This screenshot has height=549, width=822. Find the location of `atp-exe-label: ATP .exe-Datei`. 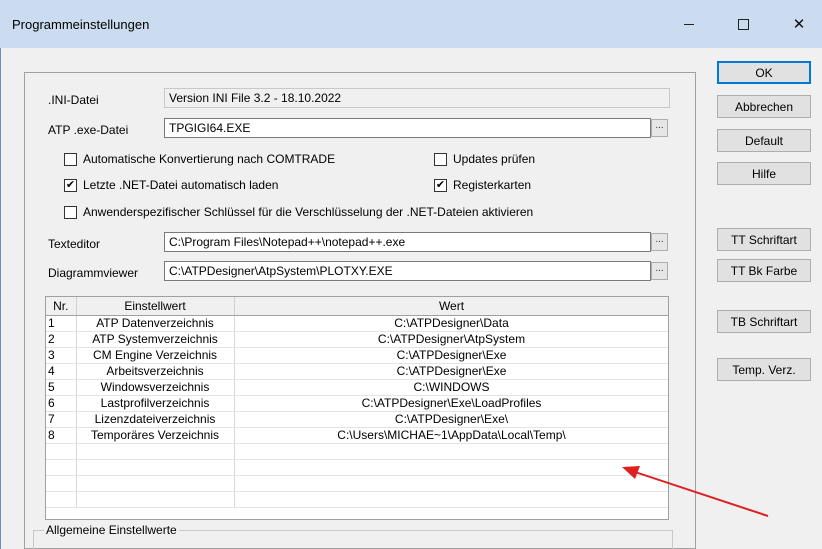

atp-exe-label: ATP .exe-Datei is located at coordinates (88, 130).